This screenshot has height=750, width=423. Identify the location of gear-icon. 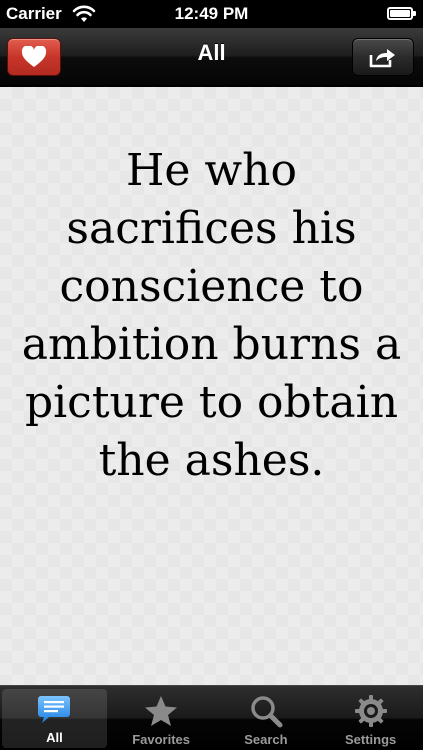
(370, 711).